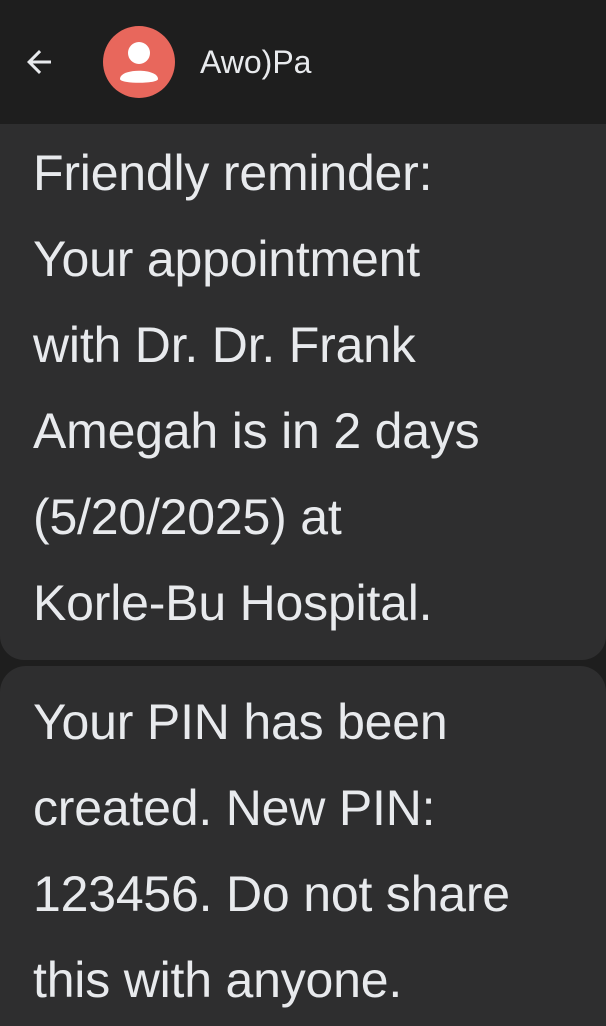 The height and width of the screenshot is (1026, 606). Describe the element at coordinates (233, 173) in the screenshot. I see `message-text-line: Friendly reminder:` at that location.